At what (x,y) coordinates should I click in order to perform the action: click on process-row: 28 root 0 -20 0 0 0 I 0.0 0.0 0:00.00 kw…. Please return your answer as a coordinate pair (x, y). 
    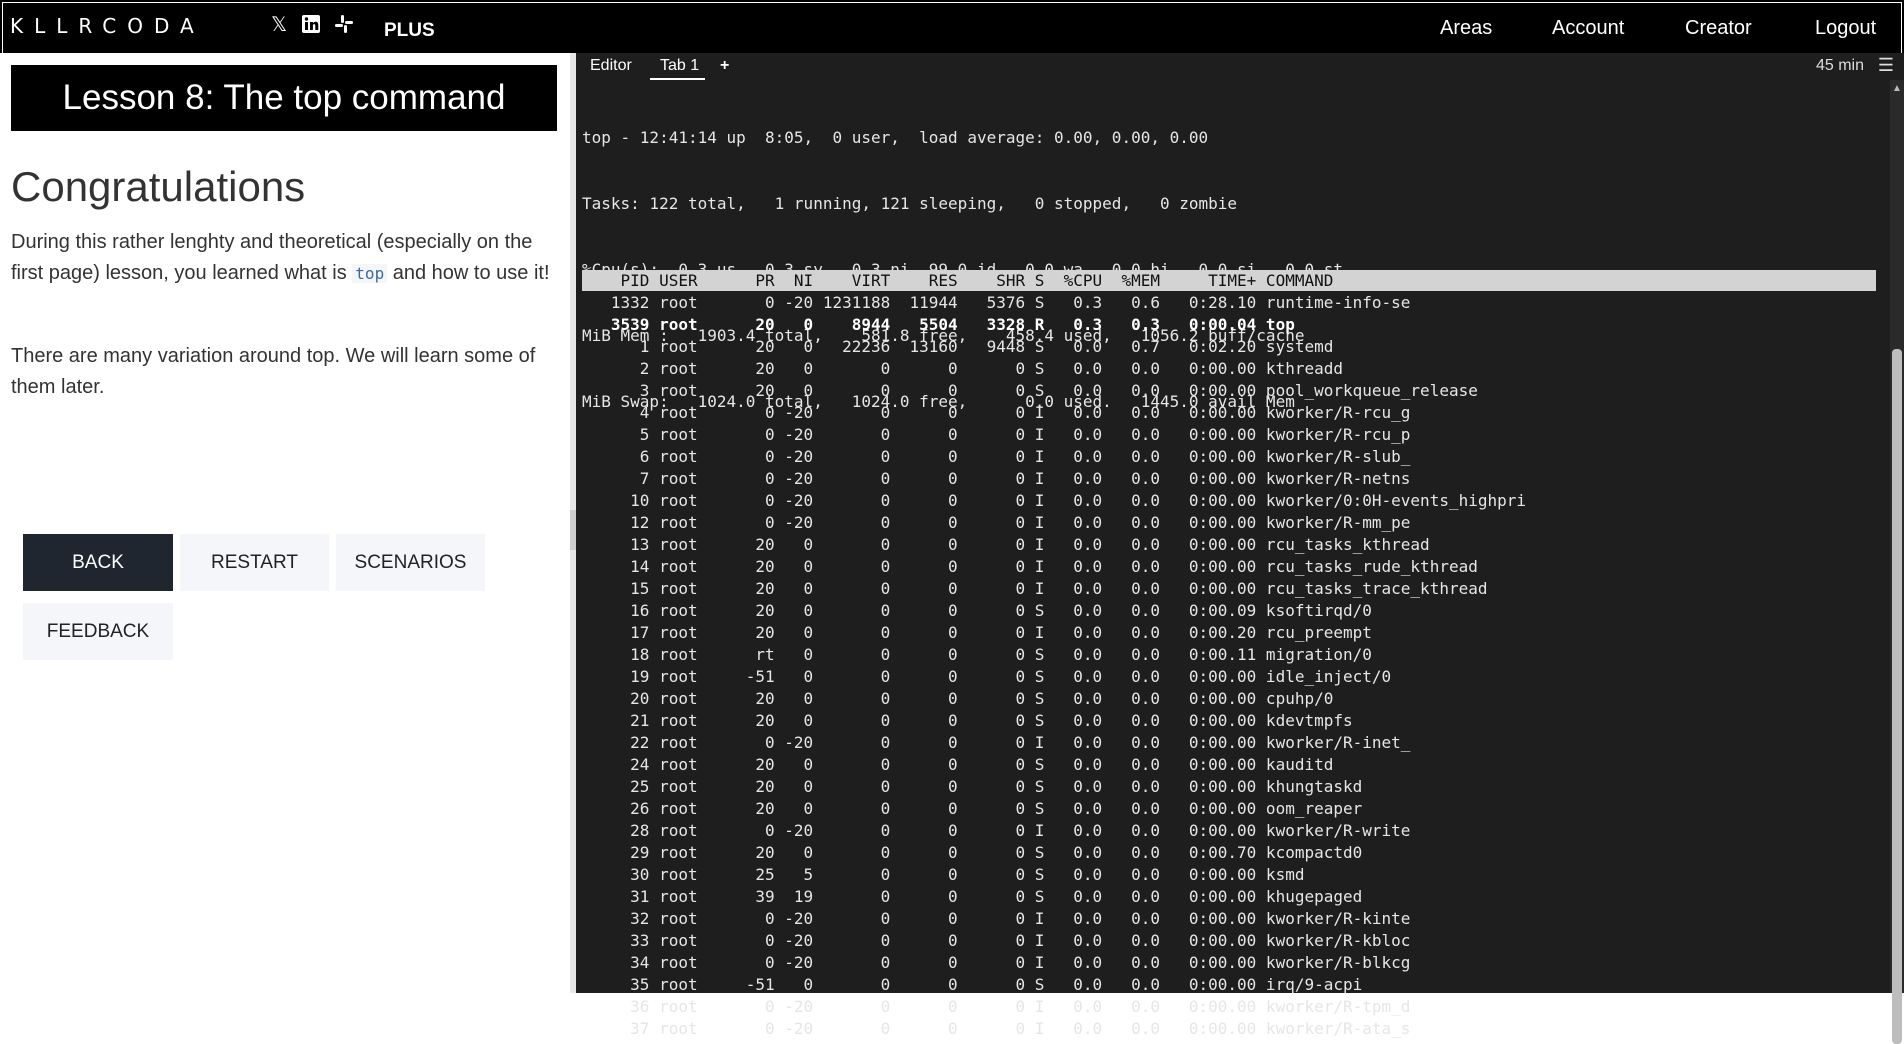
    Looking at the image, I should click on (996, 830).